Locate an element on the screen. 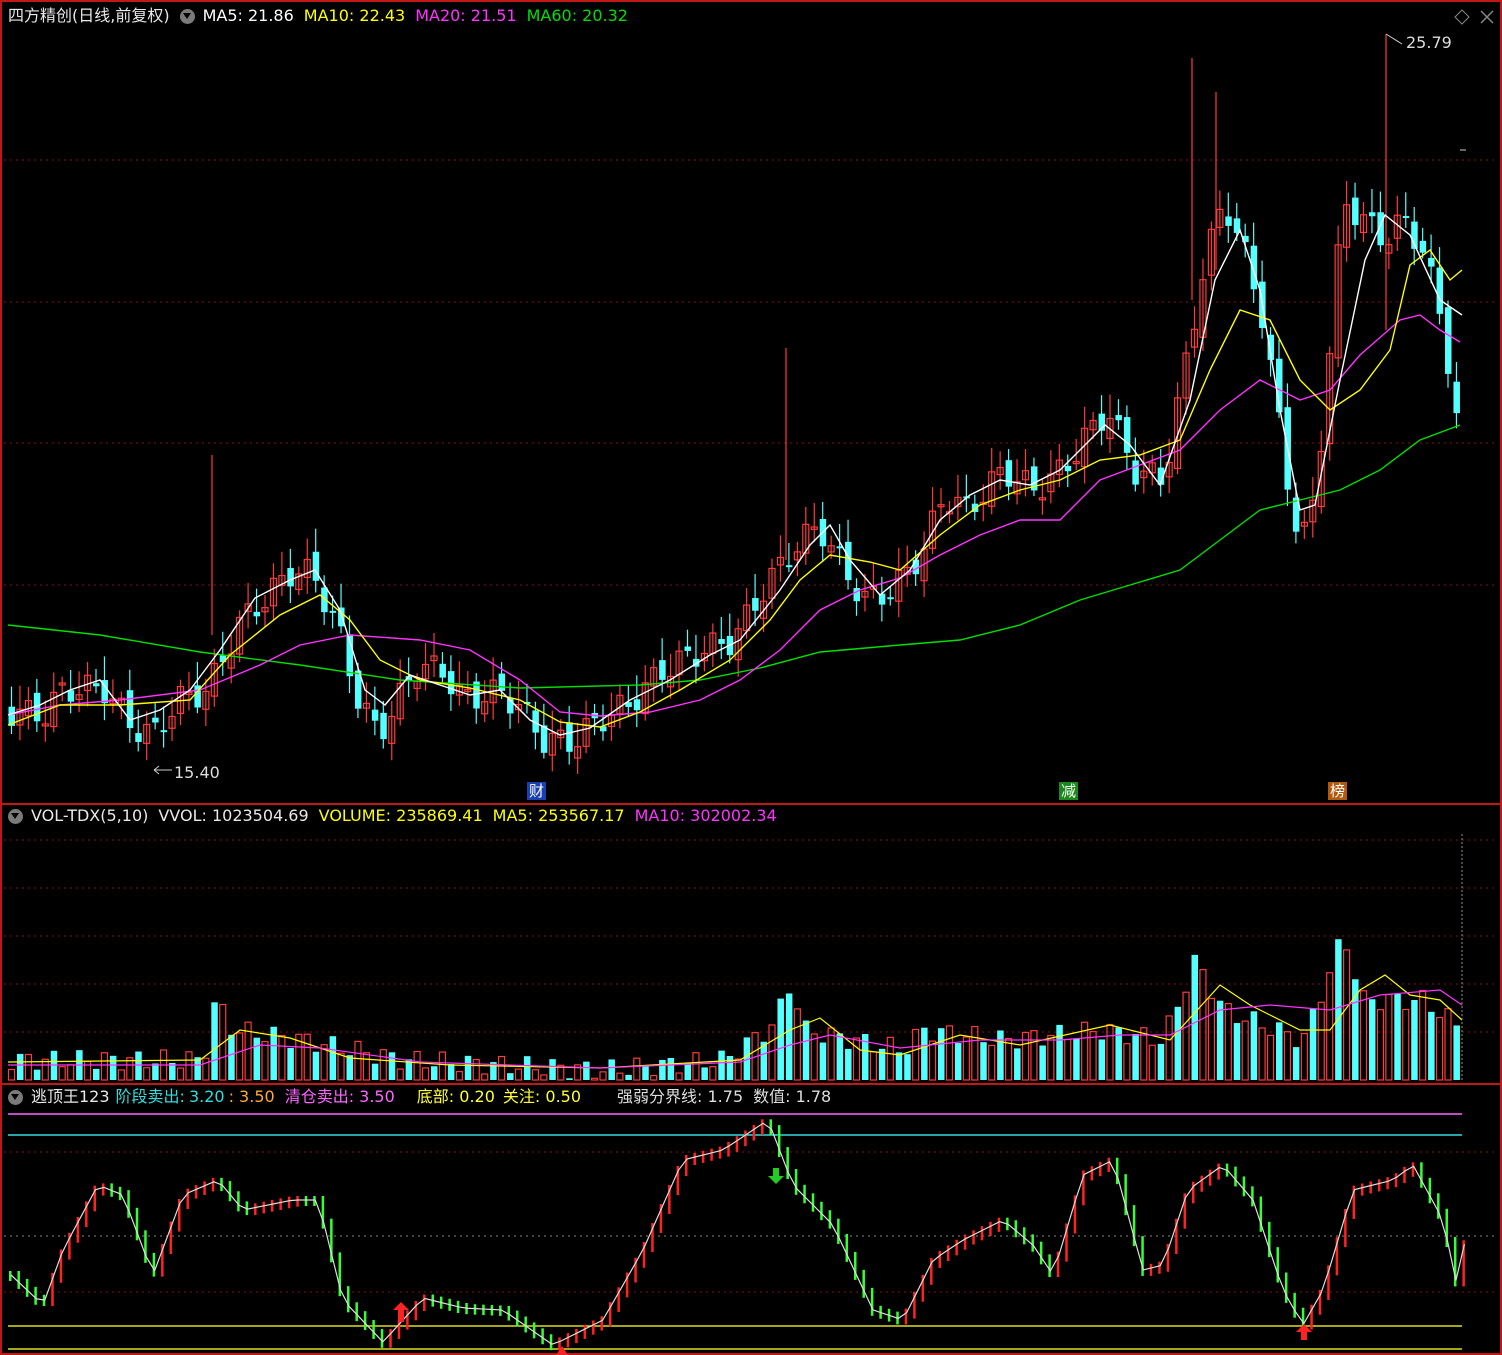  diamond-icon is located at coordinates (1462, 17).